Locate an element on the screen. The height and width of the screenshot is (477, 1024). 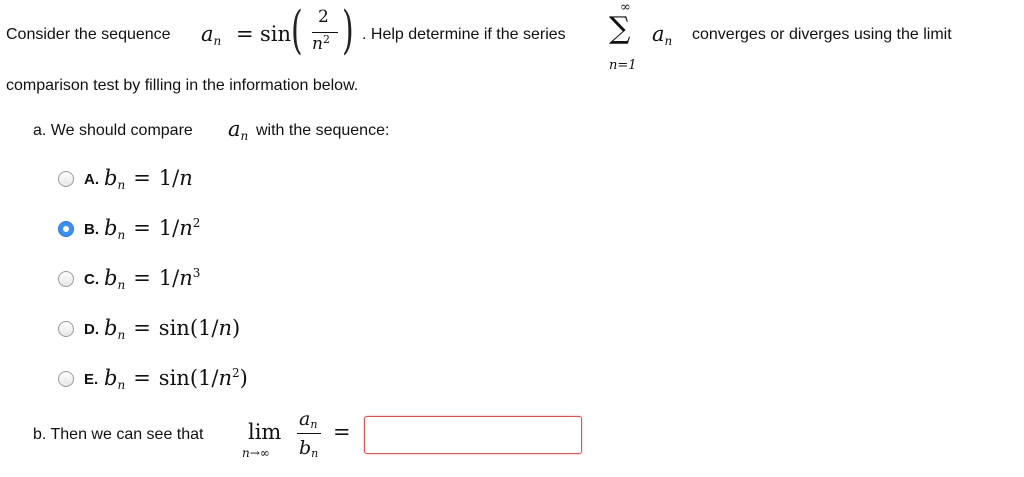
option-d: D. bn = sin(1/n) is located at coordinates (186, 331).